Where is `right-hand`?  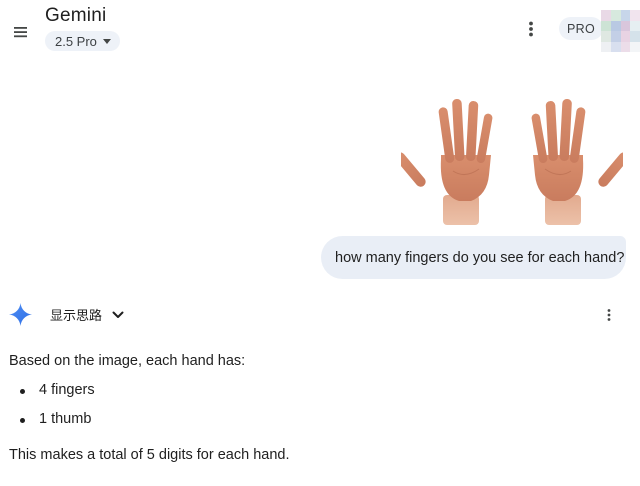
right-hand is located at coordinates (580, 162).